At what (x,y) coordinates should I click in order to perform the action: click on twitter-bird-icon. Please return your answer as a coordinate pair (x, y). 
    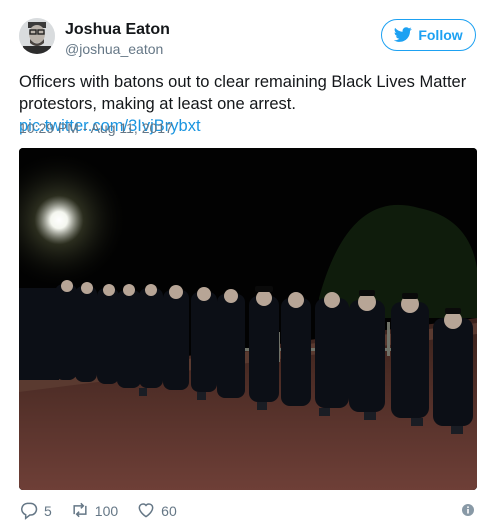
    Looking at the image, I should click on (403, 35).